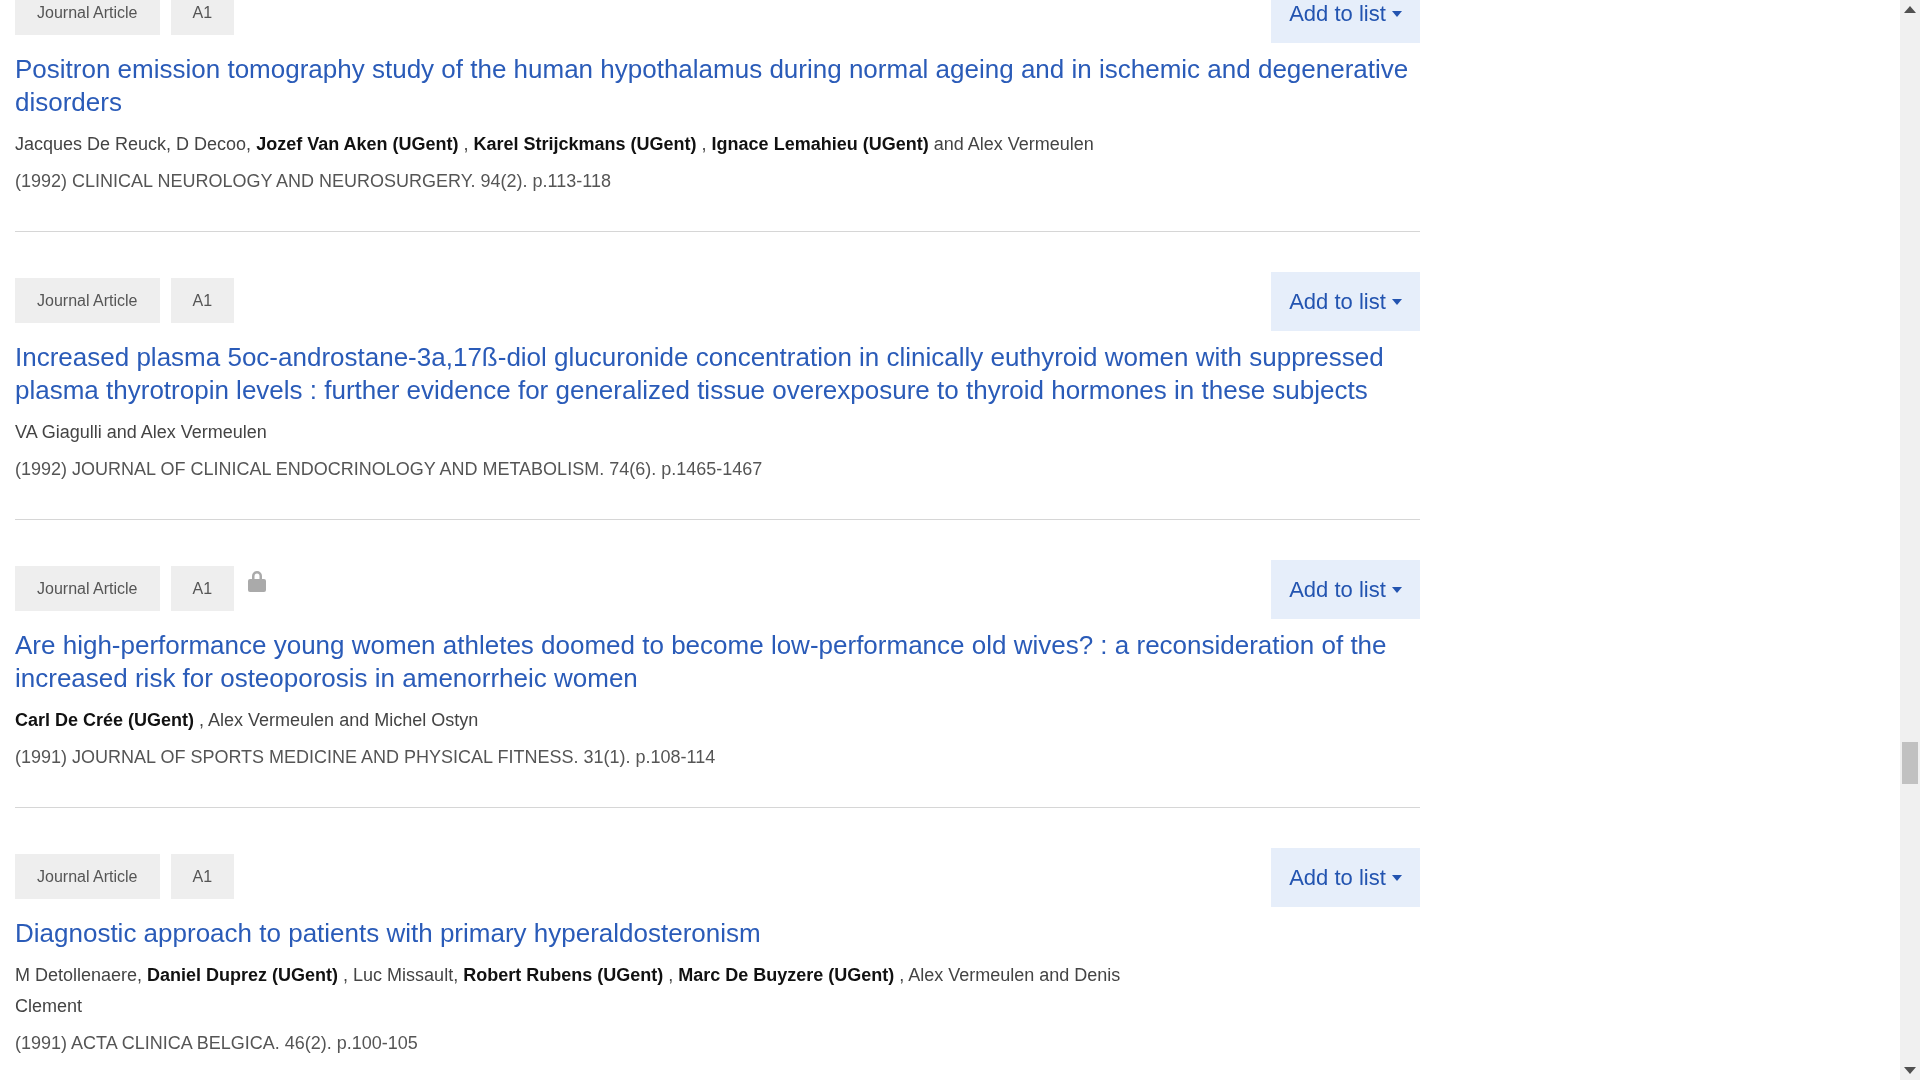 The image size is (1920, 1080). I want to click on result-title-link: Are high-performance young women athletes doomed to become low-performance old wives? : a reconsideration of the increased risk for osteoporosis in amenorrheic women, so click(717, 662).